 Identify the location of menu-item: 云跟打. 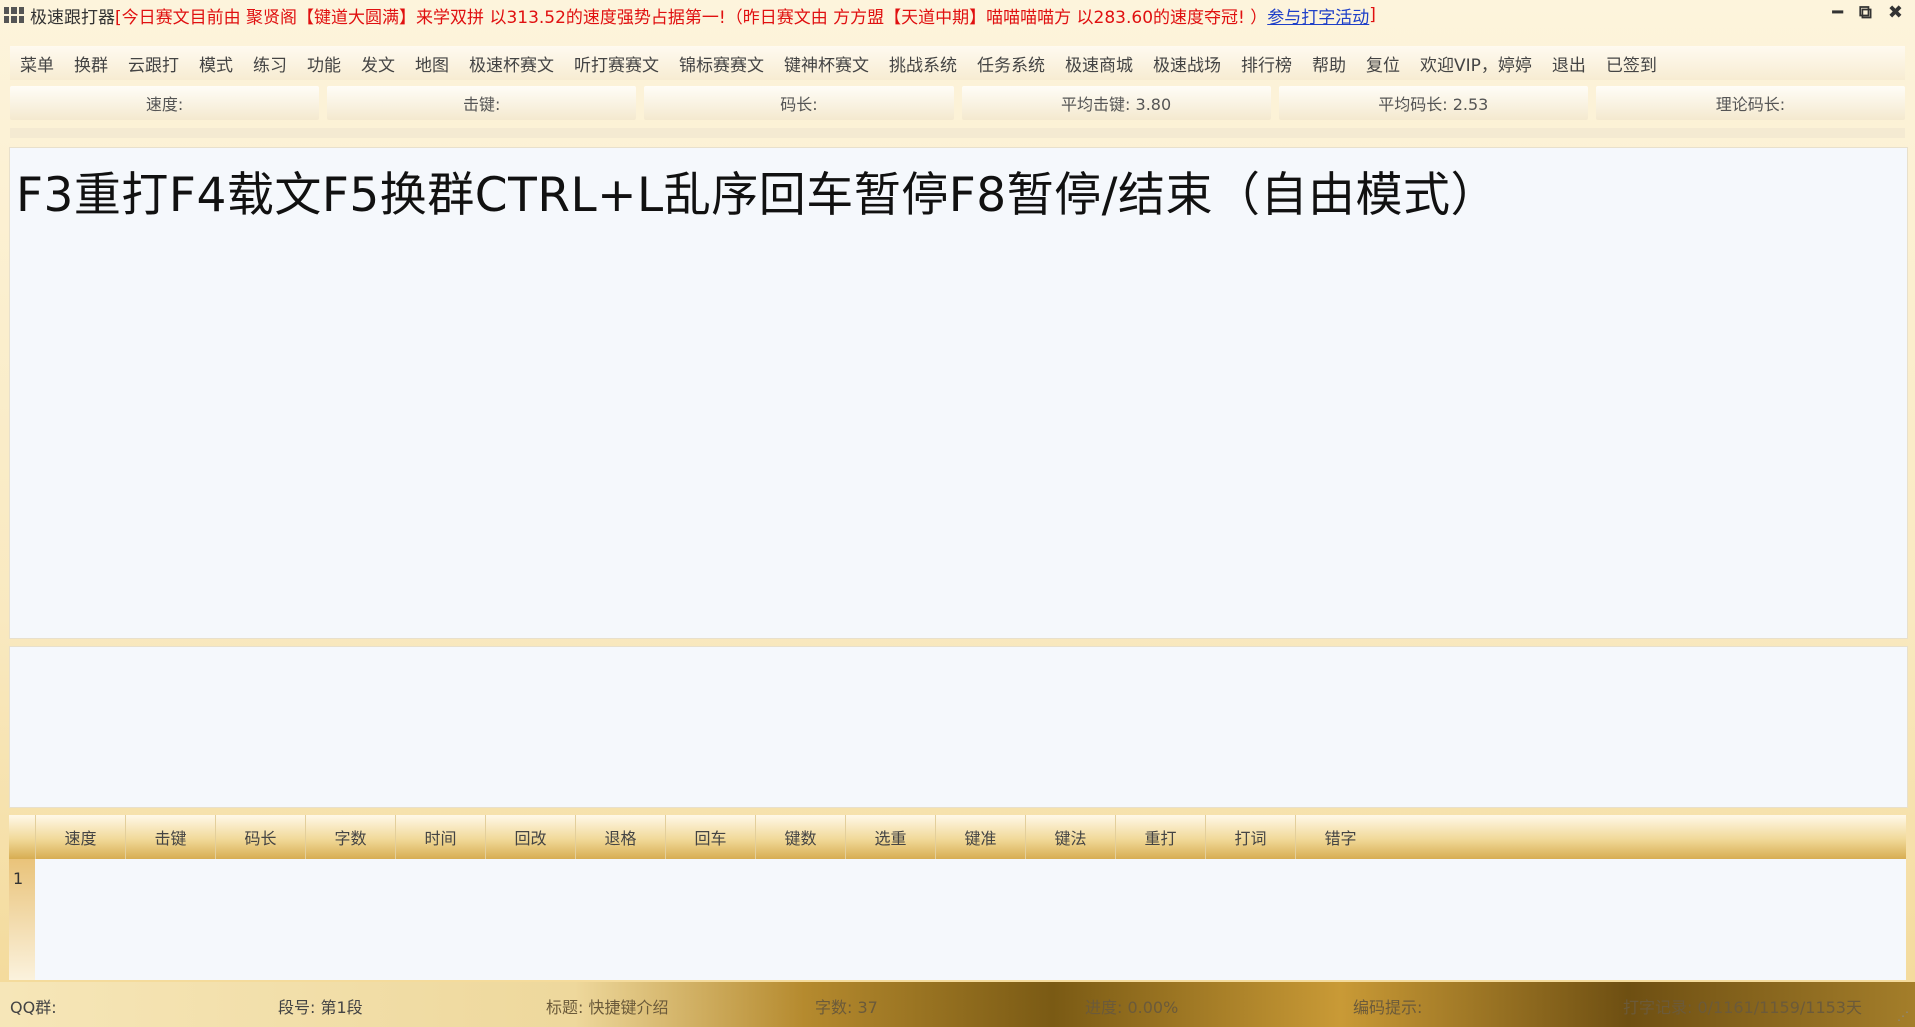
(153, 63).